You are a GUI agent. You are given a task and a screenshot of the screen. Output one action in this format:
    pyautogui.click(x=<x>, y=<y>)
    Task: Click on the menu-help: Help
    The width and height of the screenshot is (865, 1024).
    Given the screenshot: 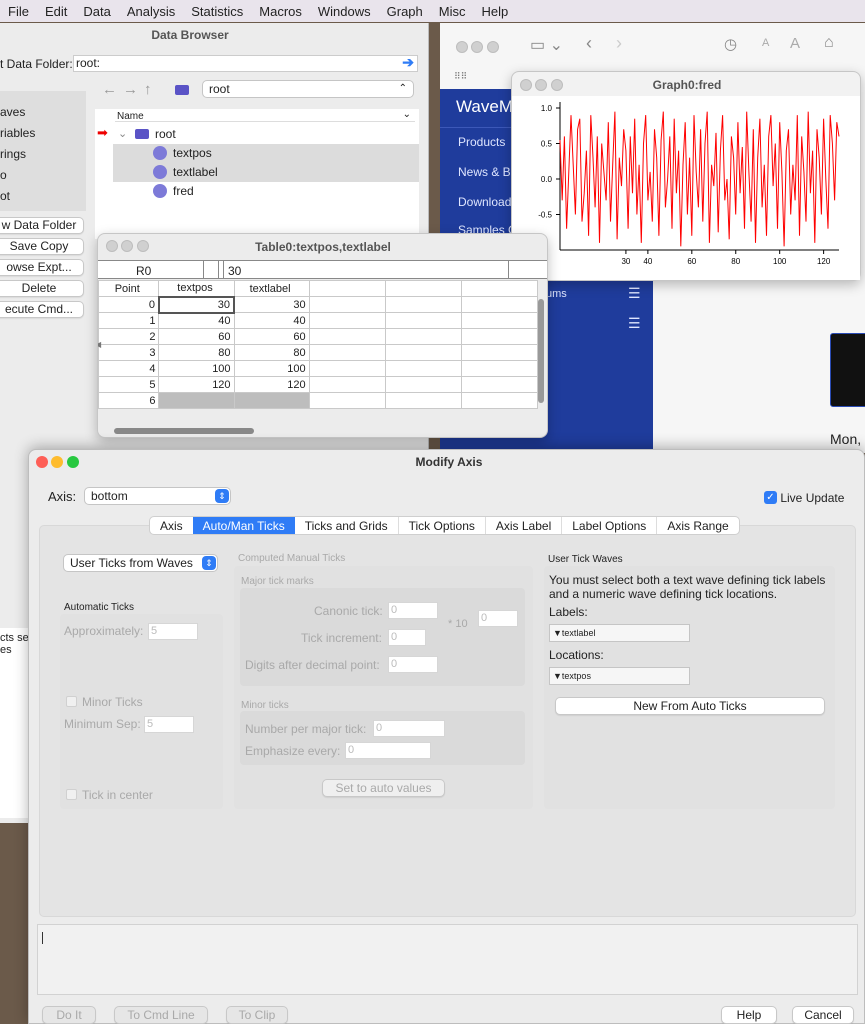 What is the action you would take?
    pyautogui.click(x=495, y=11)
    